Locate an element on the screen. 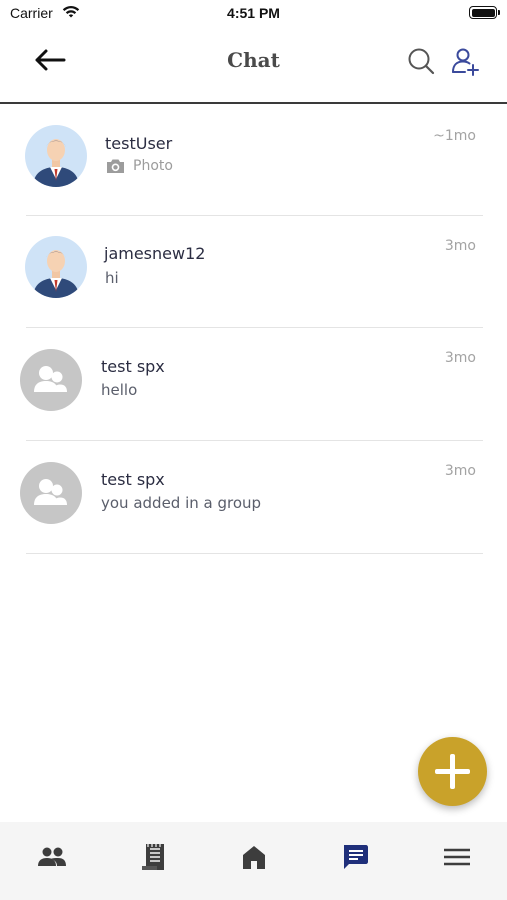  chat-item: test spx you added in a group 3mo is located at coordinates (253, 497).